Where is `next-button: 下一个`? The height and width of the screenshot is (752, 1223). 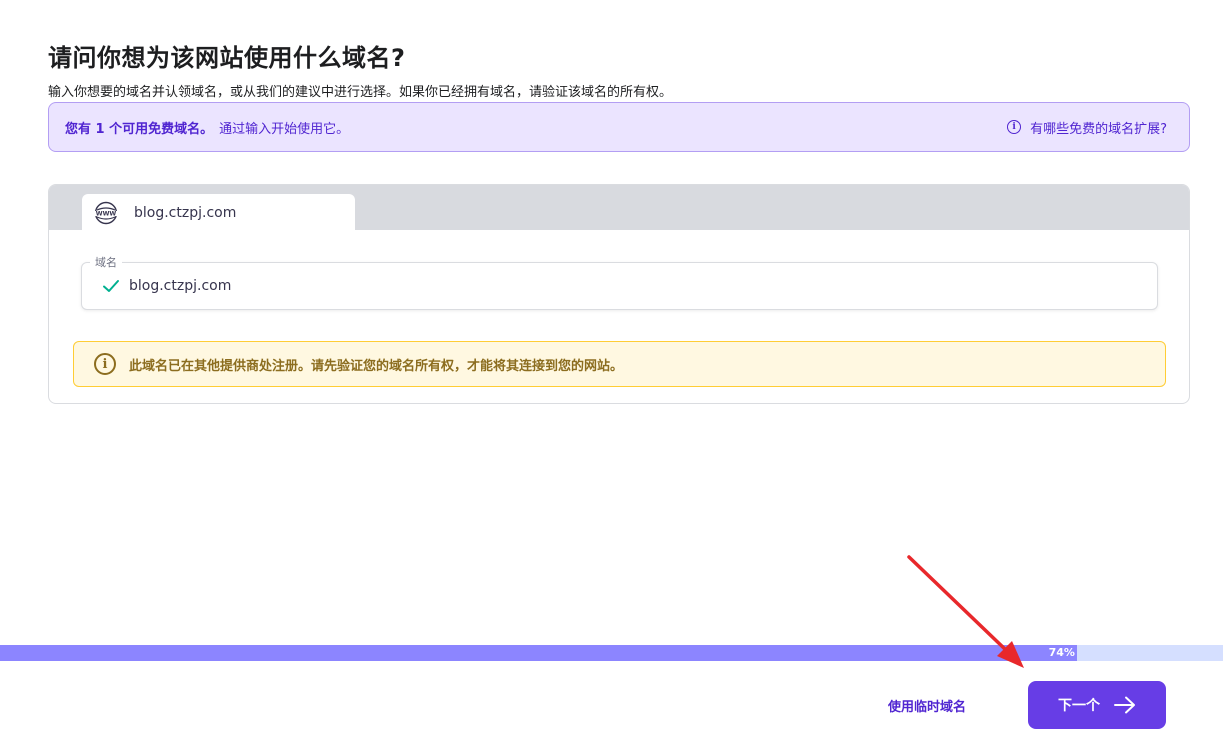
next-button: 下一个 is located at coordinates (1097, 705).